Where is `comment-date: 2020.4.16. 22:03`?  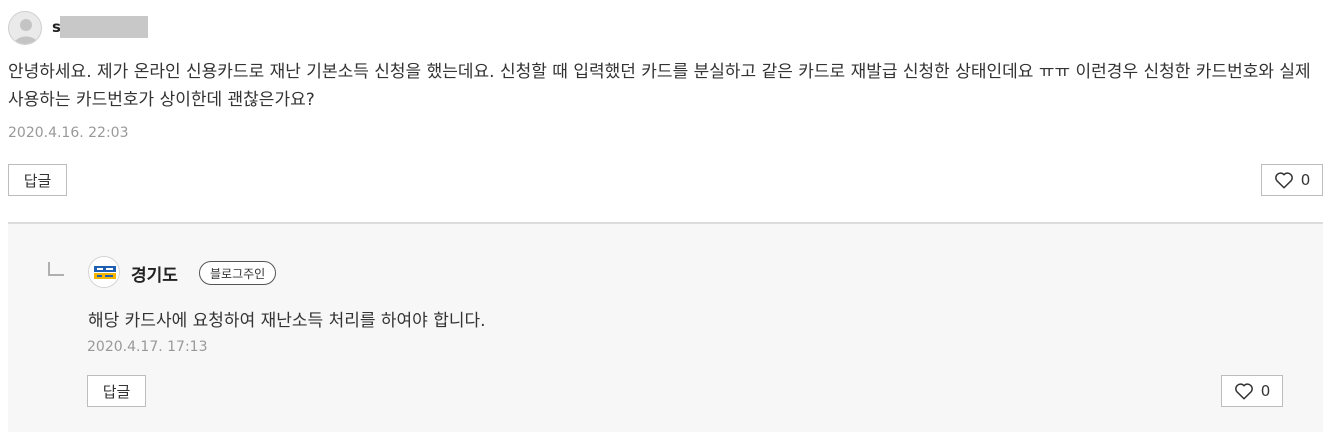 comment-date: 2020.4.16. 22:03 is located at coordinates (68, 133).